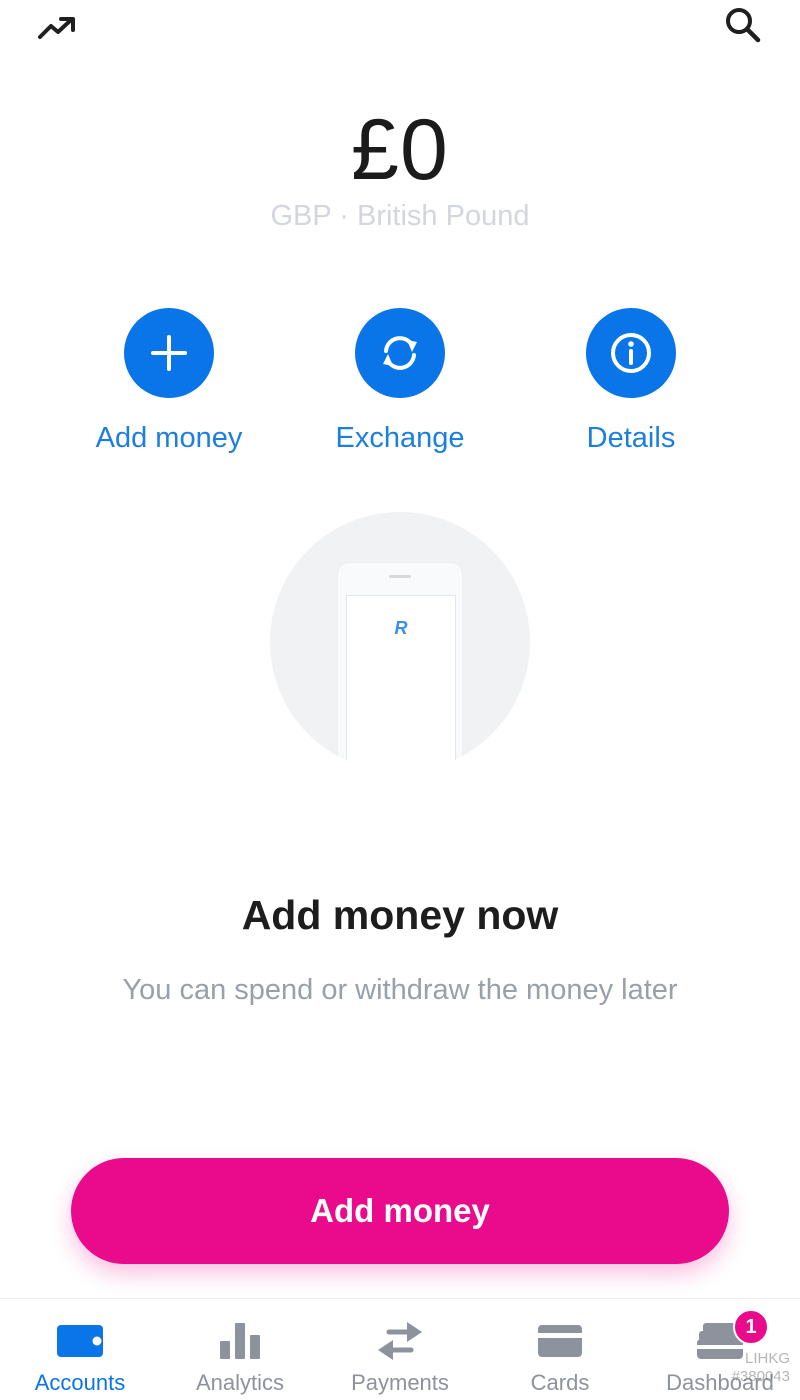 The height and width of the screenshot is (1400, 800). Describe the element at coordinates (760, 1376) in the screenshot. I see `watermark-user: #380043` at that location.